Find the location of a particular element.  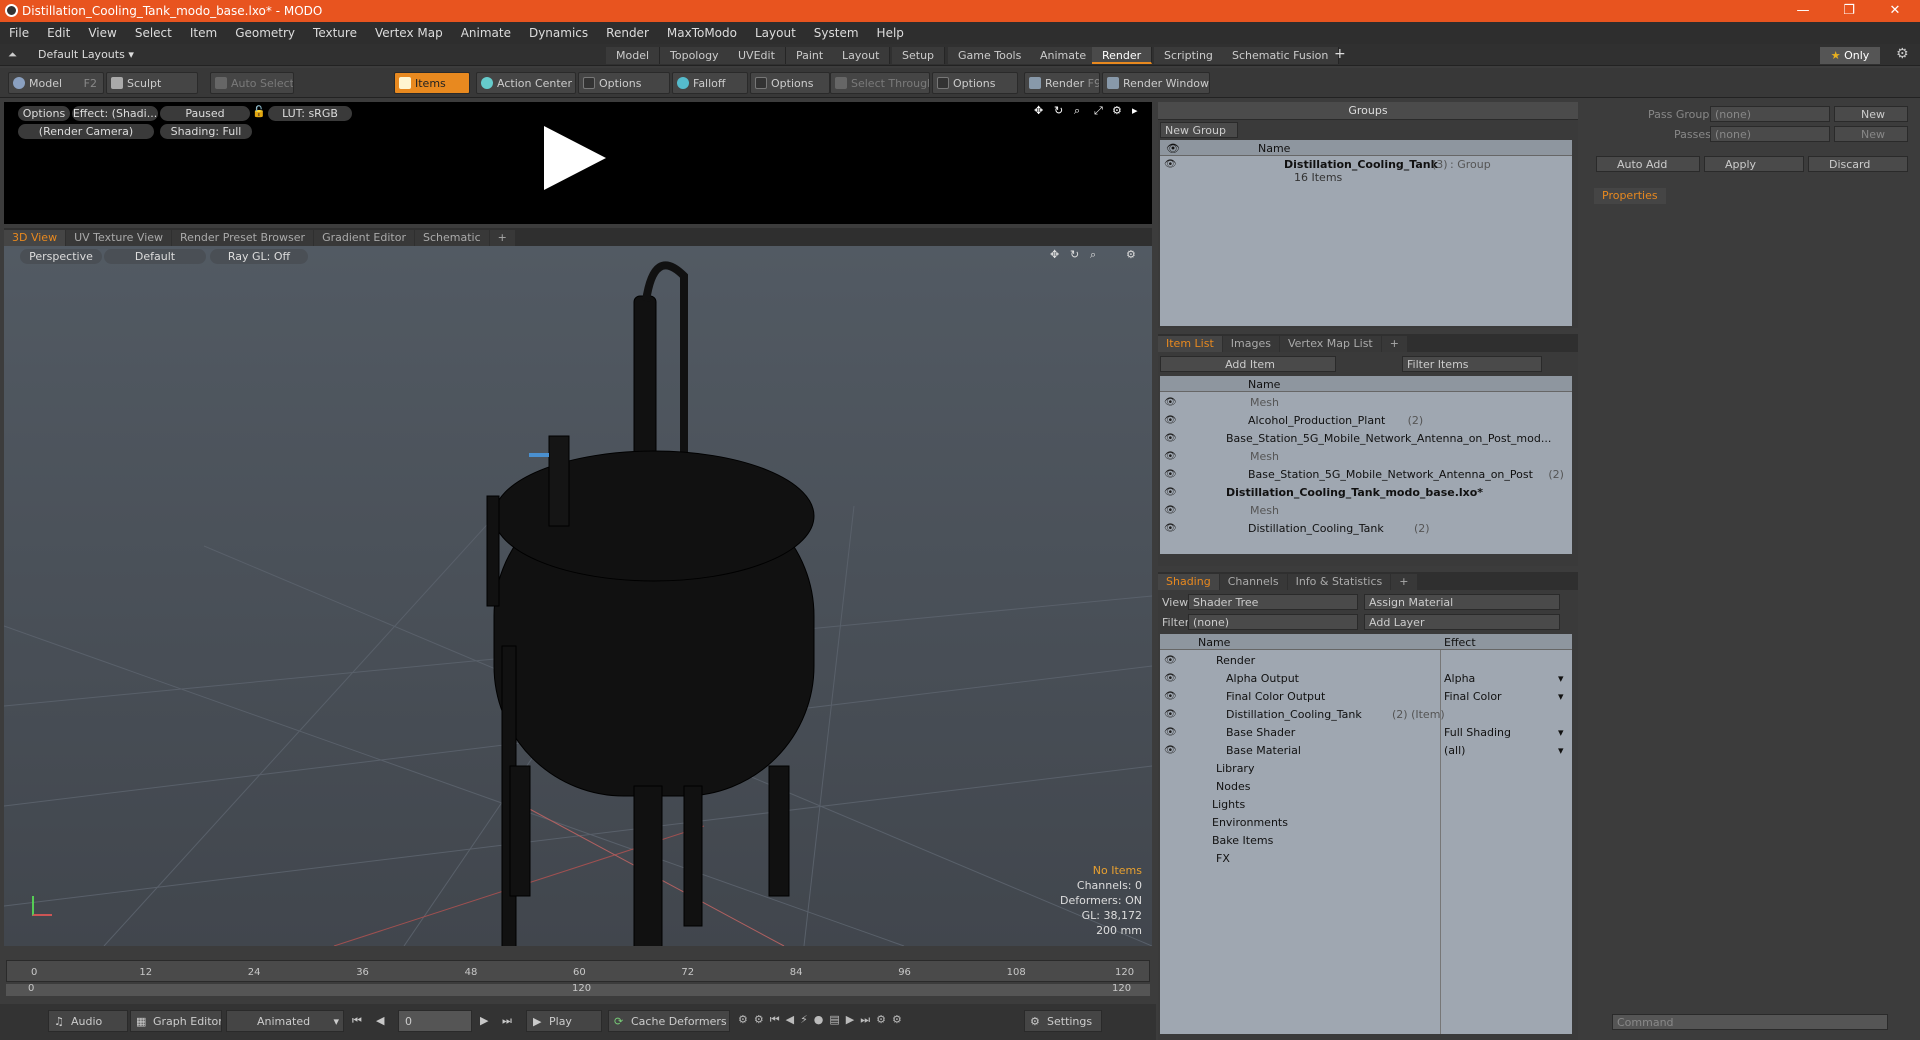

layout-tab: Scripting is located at coordinates (1189, 55).